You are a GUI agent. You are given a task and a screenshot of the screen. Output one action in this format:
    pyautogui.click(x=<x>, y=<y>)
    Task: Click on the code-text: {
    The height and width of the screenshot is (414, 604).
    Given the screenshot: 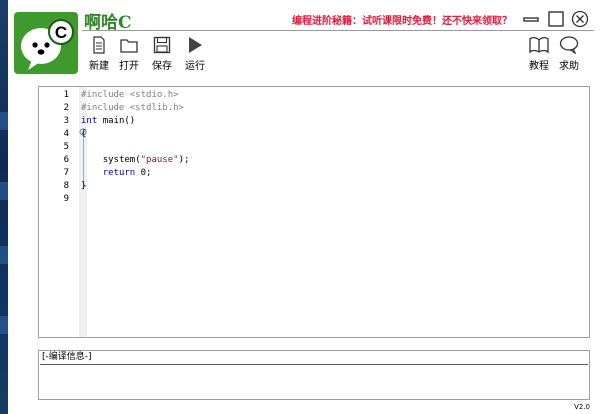 What is the action you would take?
    pyautogui.click(x=84, y=134)
    